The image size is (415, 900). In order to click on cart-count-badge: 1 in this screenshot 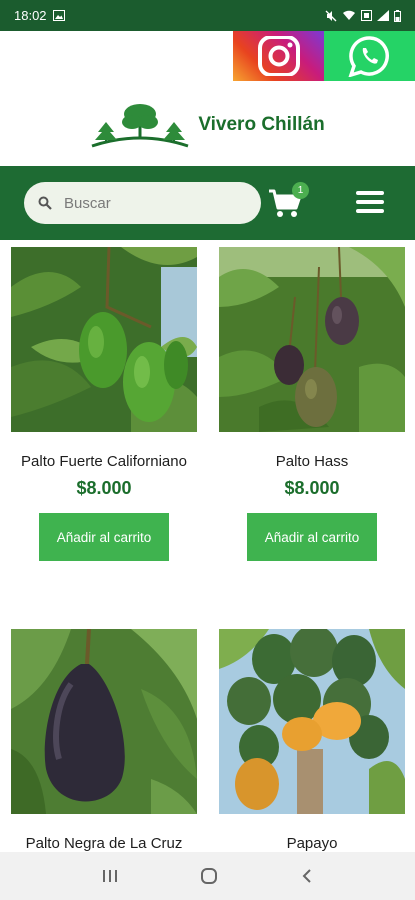, I will do `click(300, 190)`.